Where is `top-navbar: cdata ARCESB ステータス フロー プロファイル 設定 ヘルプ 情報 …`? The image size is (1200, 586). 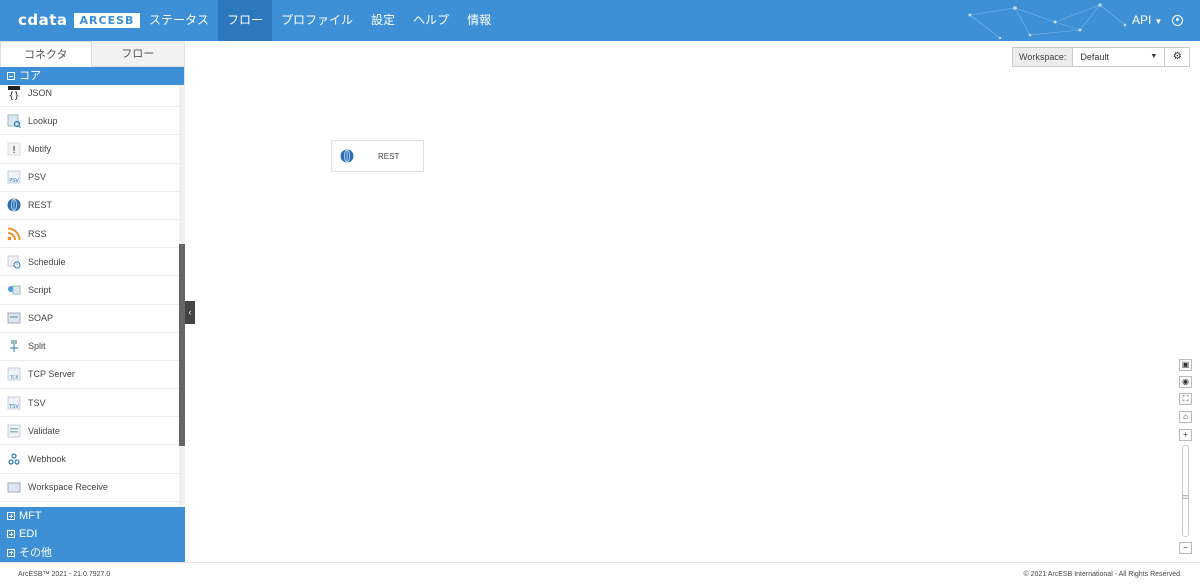
top-navbar: cdata ARCESB ステータス フロー プロファイル 設定 ヘルプ 情報 … is located at coordinates (600, 20).